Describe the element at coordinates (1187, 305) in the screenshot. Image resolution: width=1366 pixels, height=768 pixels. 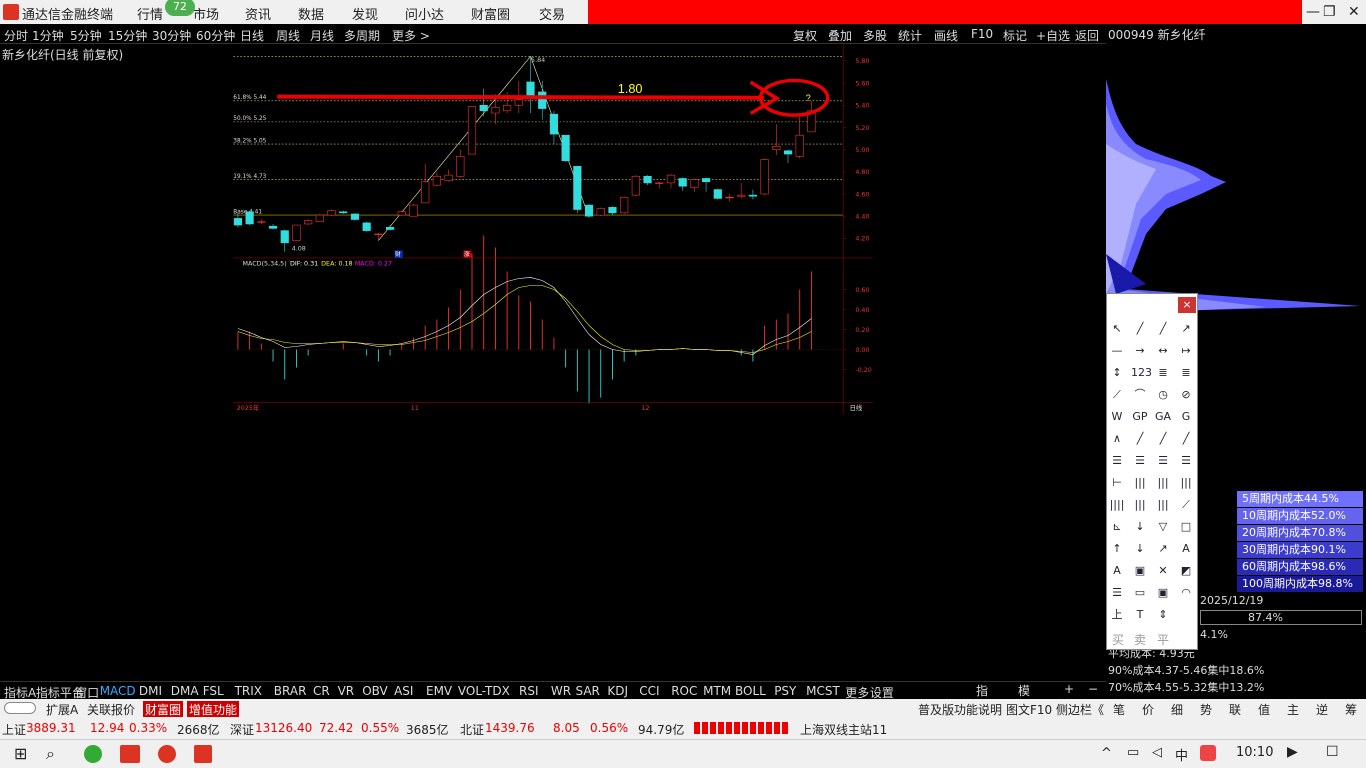
I see `toolbox-close-icon: ×` at that location.